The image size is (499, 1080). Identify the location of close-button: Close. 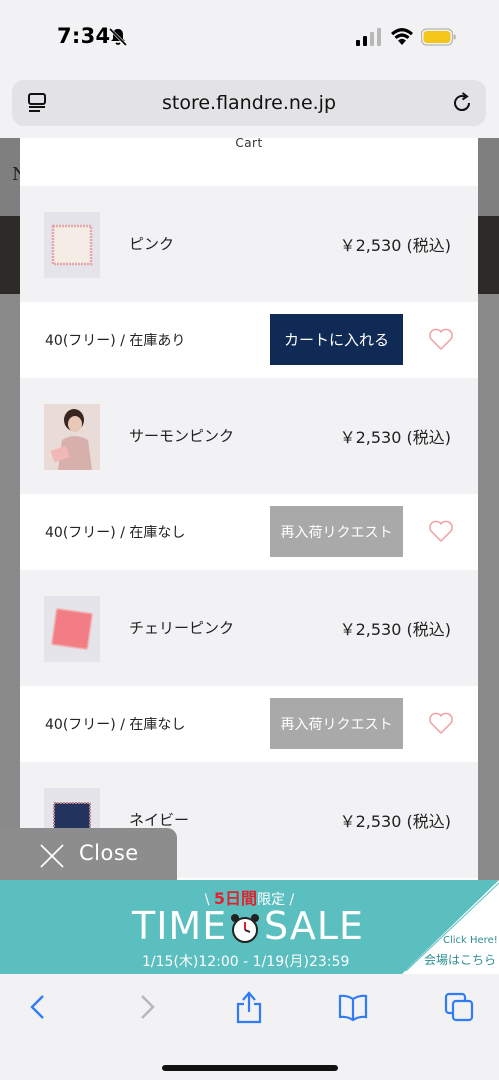
(88, 855).